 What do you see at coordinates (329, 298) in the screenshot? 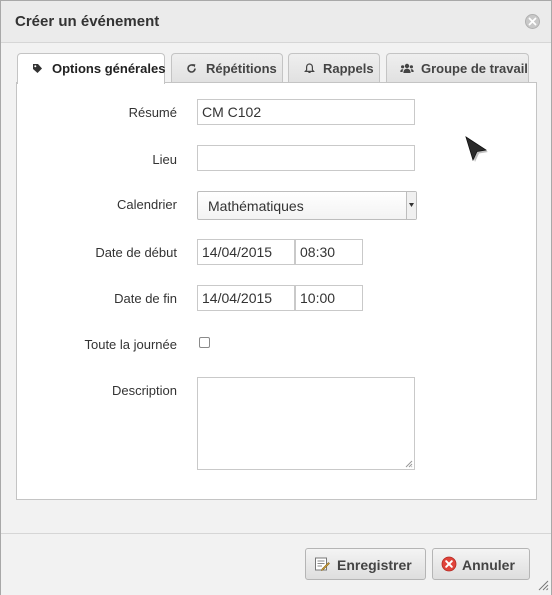
I see `end-time-input` at bounding box center [329, 298].